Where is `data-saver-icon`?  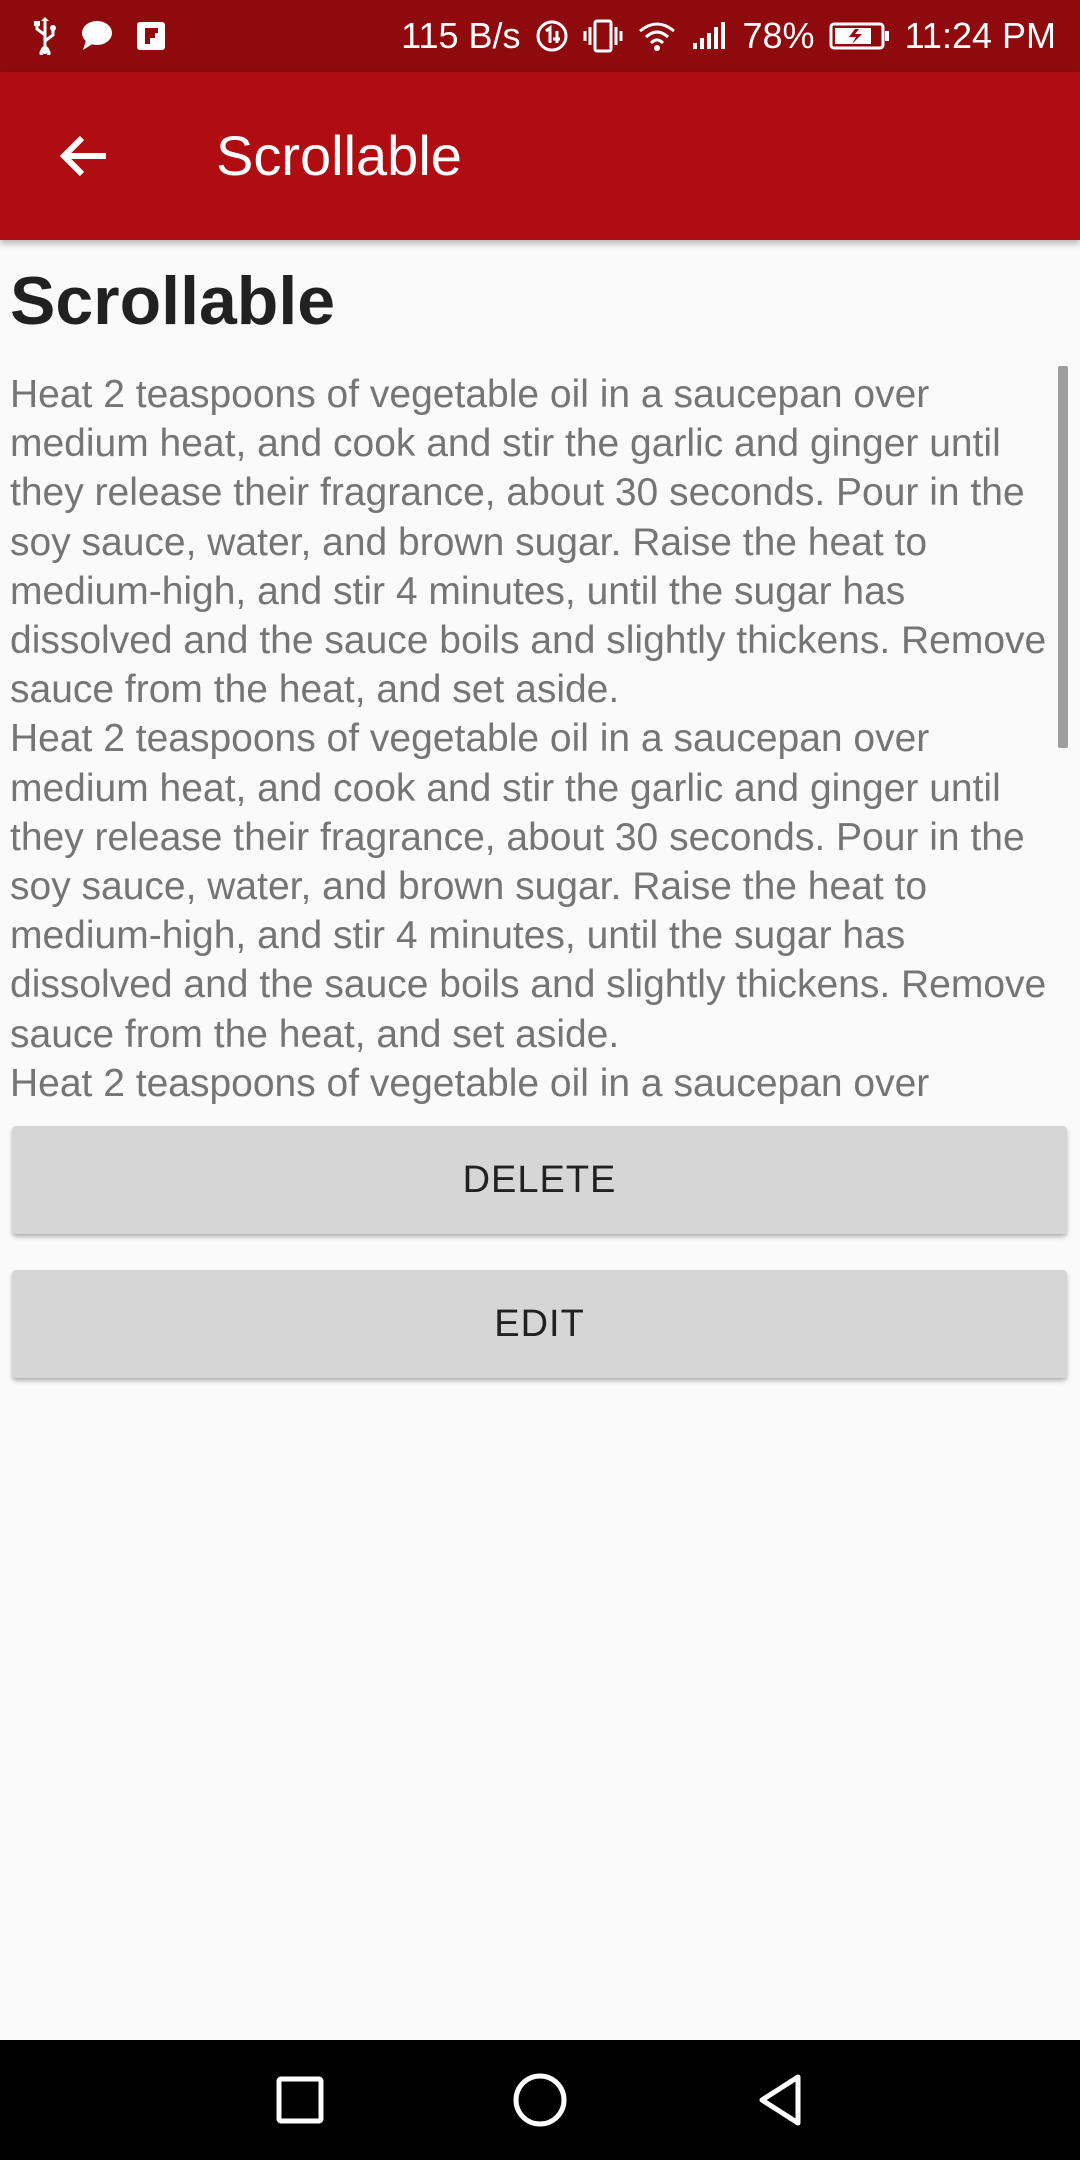
data-saver-icon is located at coordinates (552, 36).